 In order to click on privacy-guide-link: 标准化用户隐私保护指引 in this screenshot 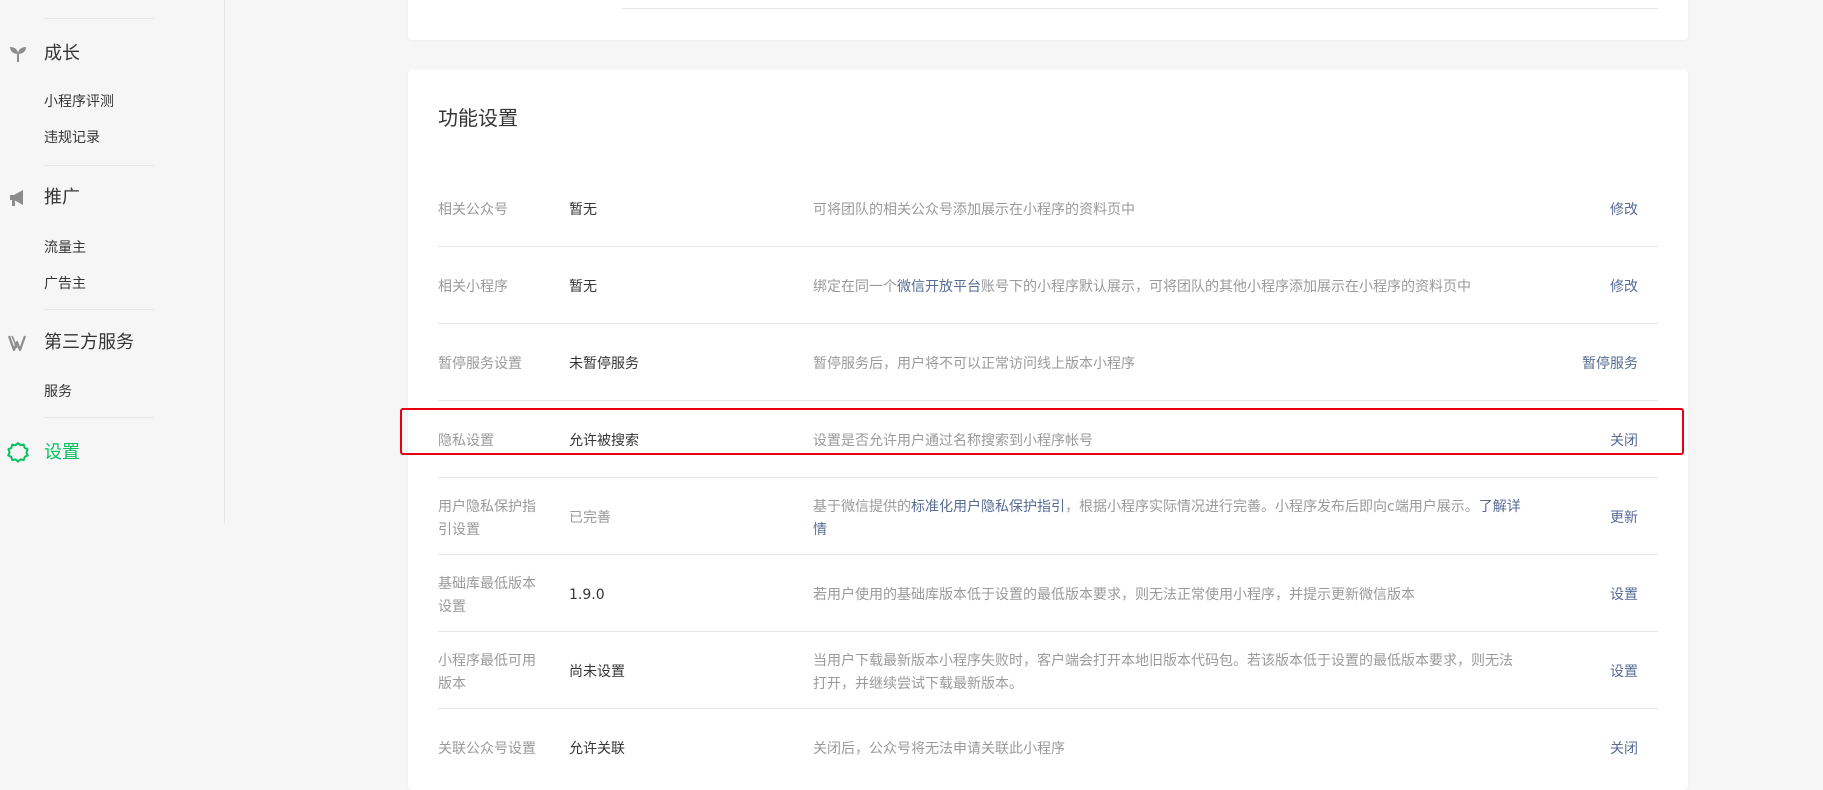, I will do `click(988, 507)`.